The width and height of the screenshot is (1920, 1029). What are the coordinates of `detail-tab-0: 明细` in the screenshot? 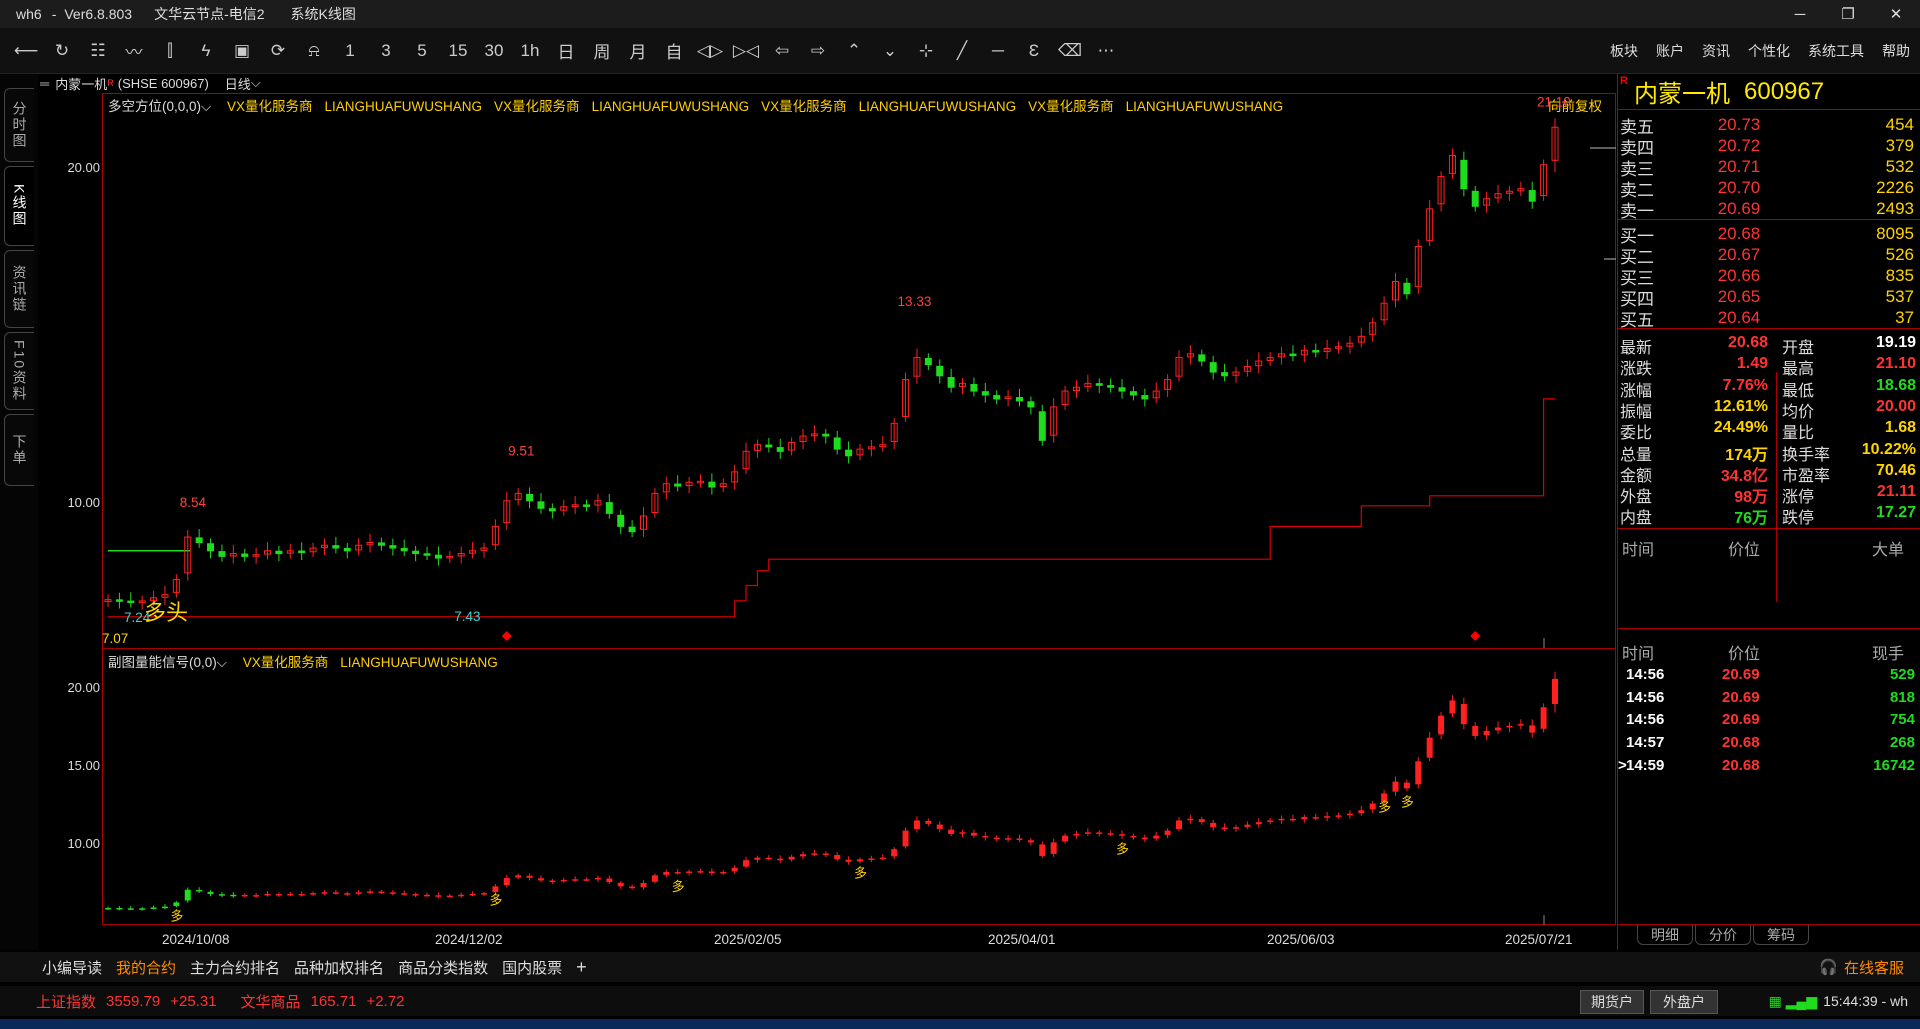 It's located at (1665, 935).